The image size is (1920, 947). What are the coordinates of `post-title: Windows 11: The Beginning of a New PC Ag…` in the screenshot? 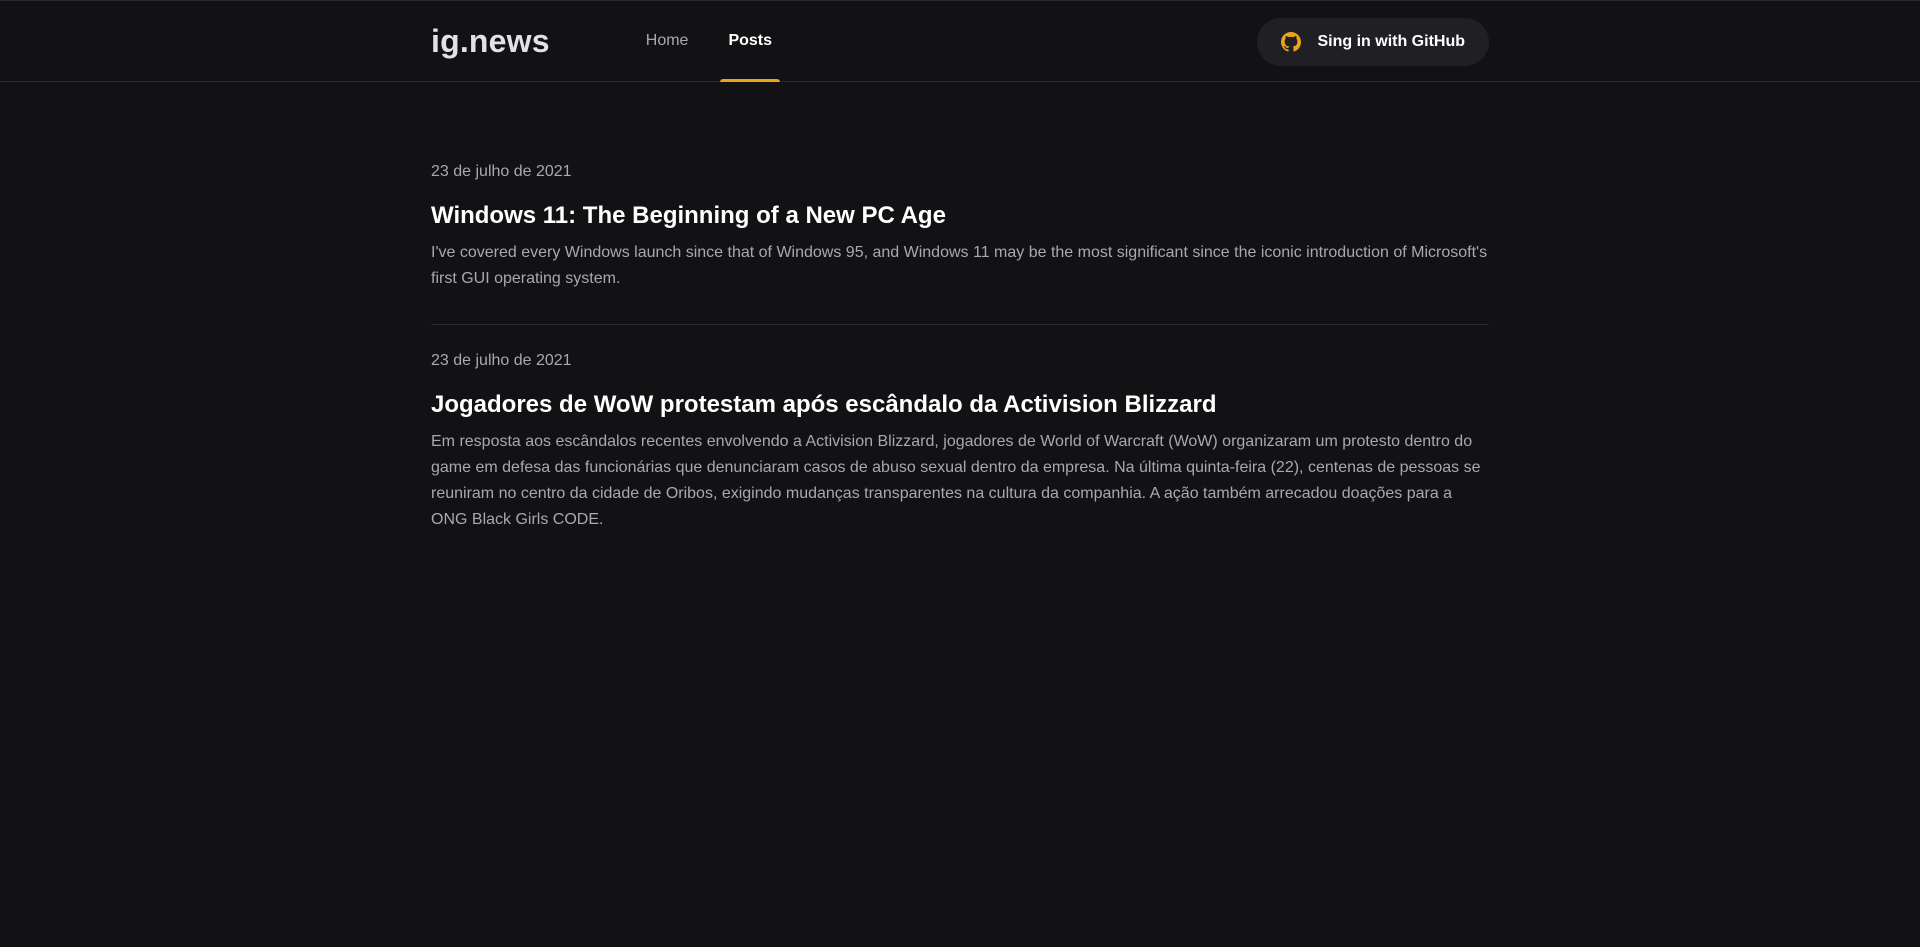 It's located at (960, 216).